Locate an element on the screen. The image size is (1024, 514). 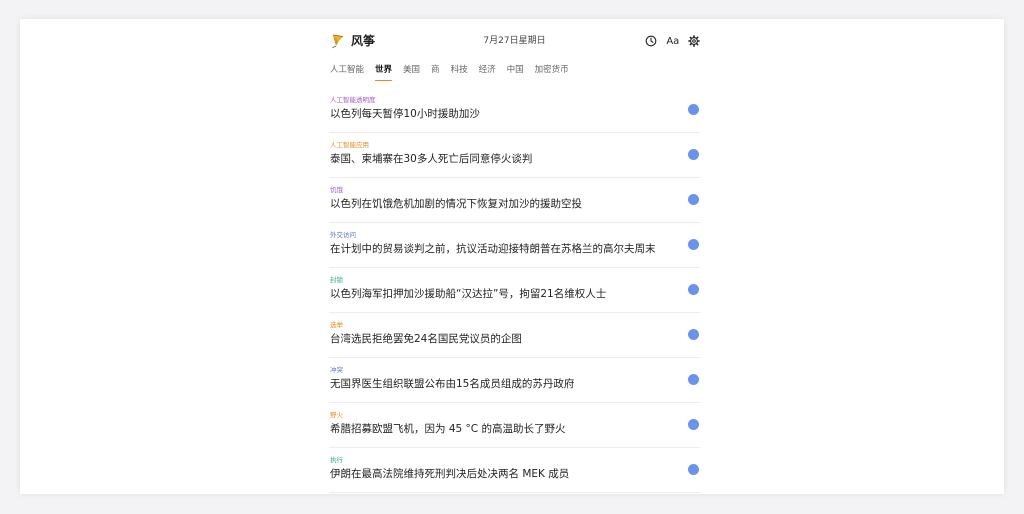
story-category: 人工智能应用 is located at coordinates (349, 145).